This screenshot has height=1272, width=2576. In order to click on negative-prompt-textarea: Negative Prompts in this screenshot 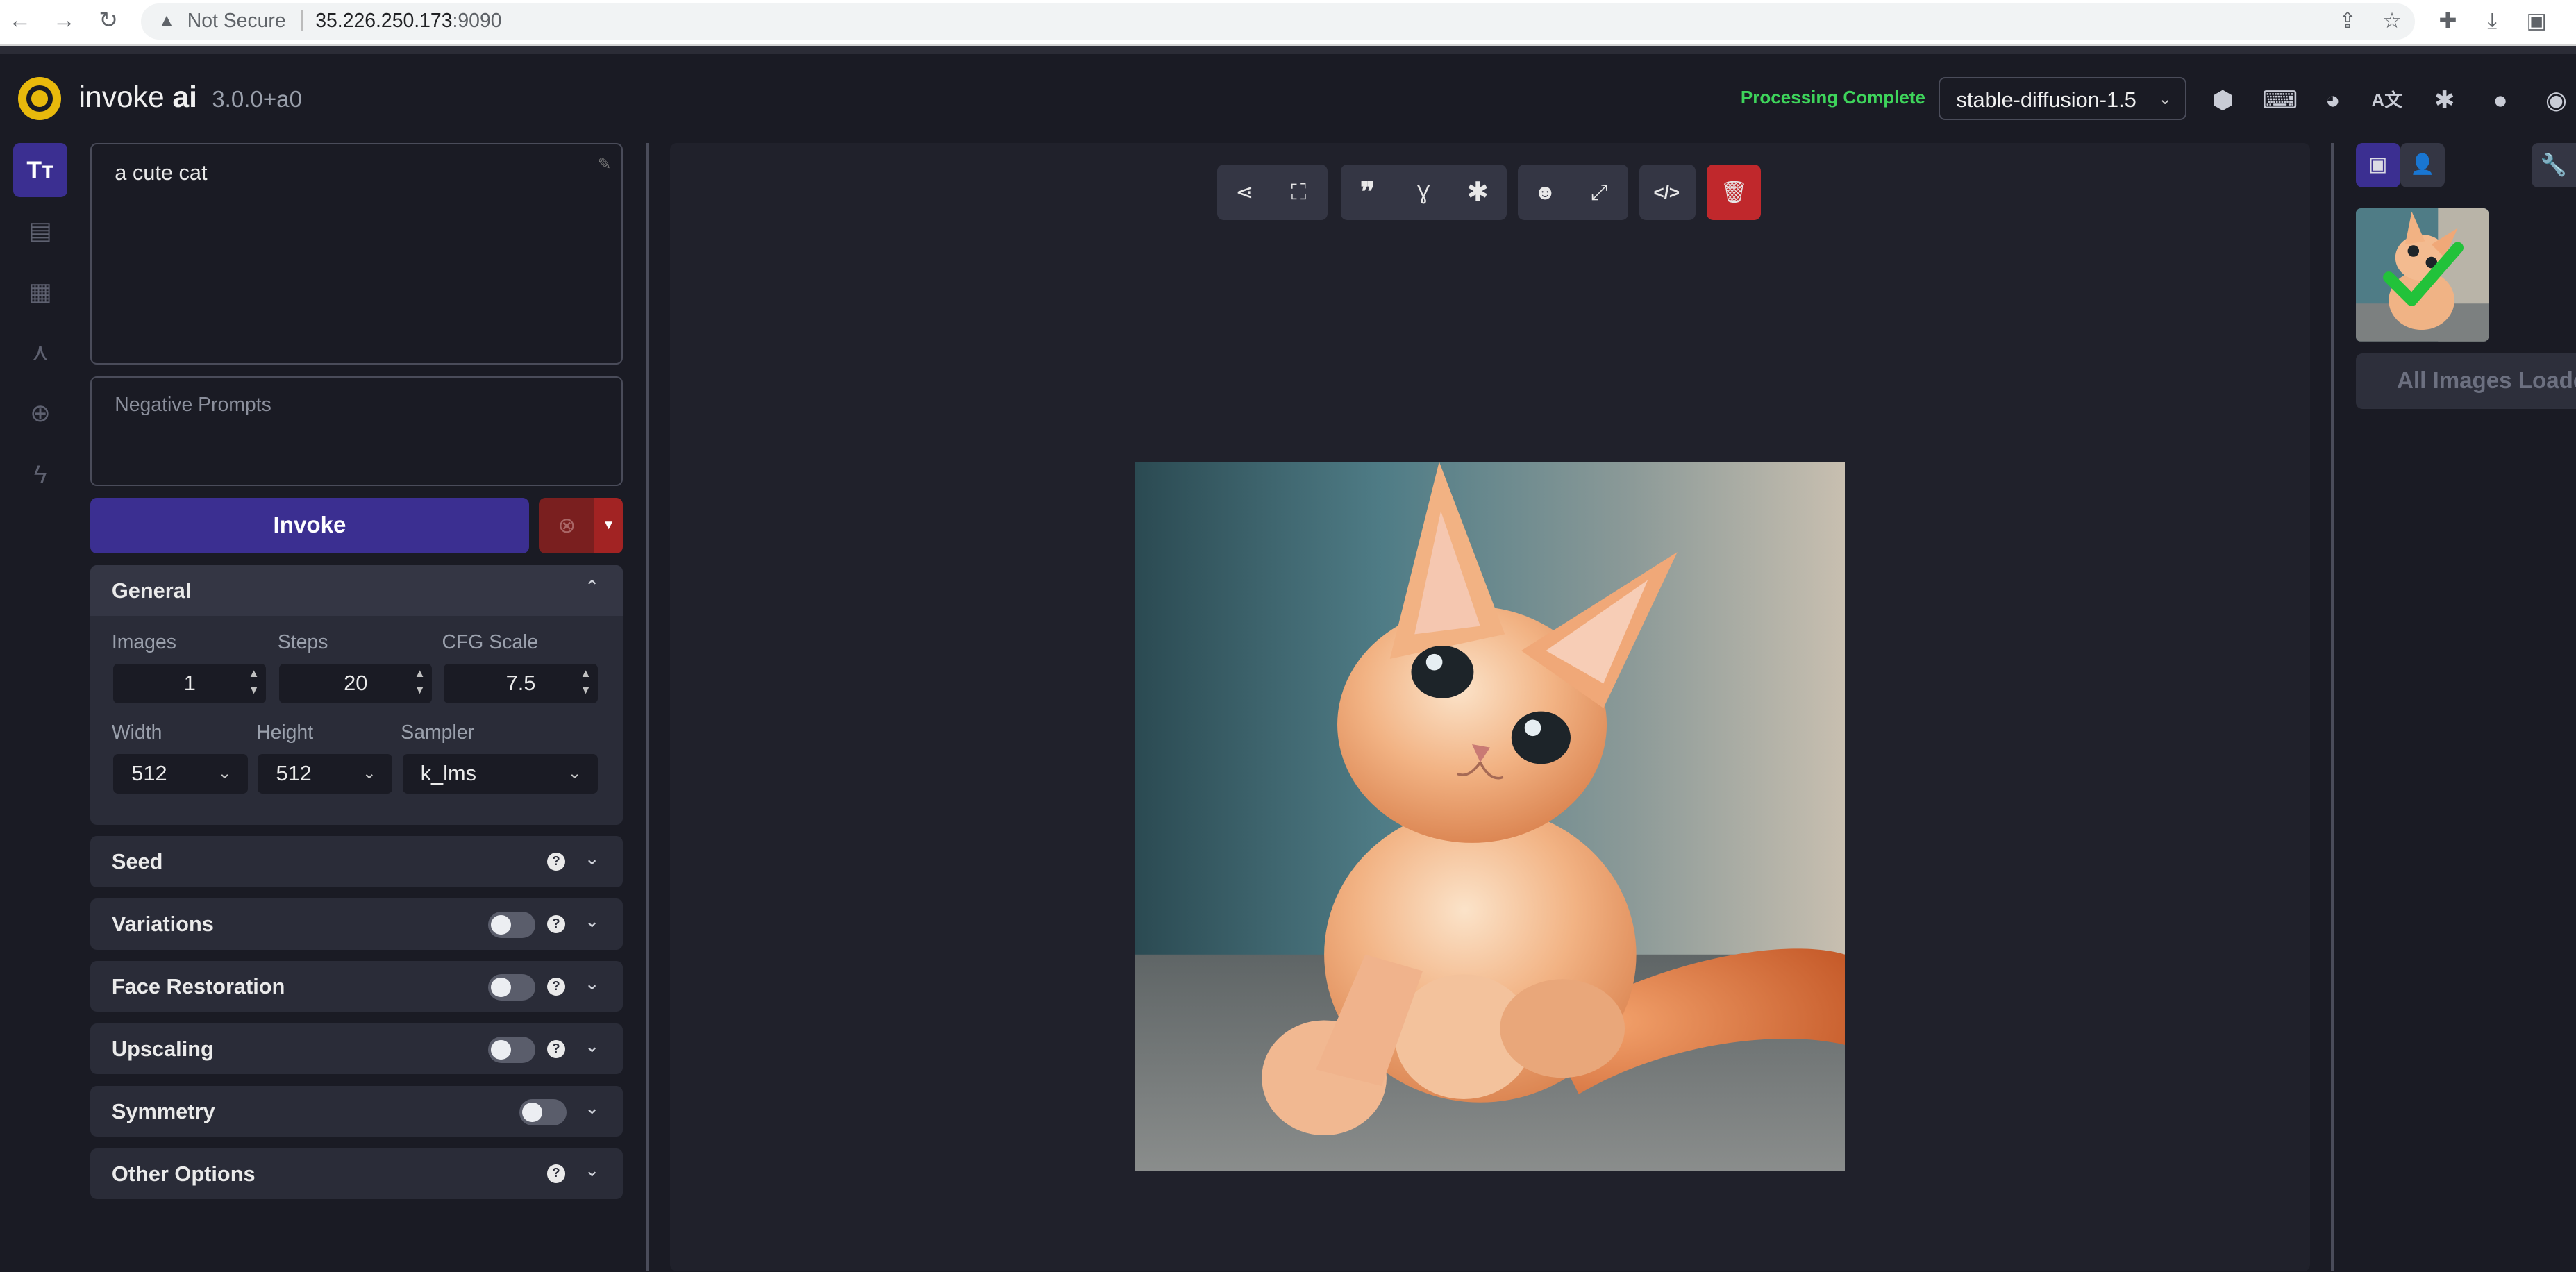, I will do `click(356, 431)`.